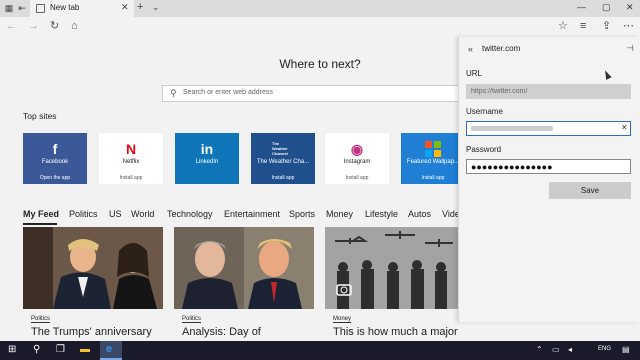  I want to click on close-icon: ✕, so click(125, 7).